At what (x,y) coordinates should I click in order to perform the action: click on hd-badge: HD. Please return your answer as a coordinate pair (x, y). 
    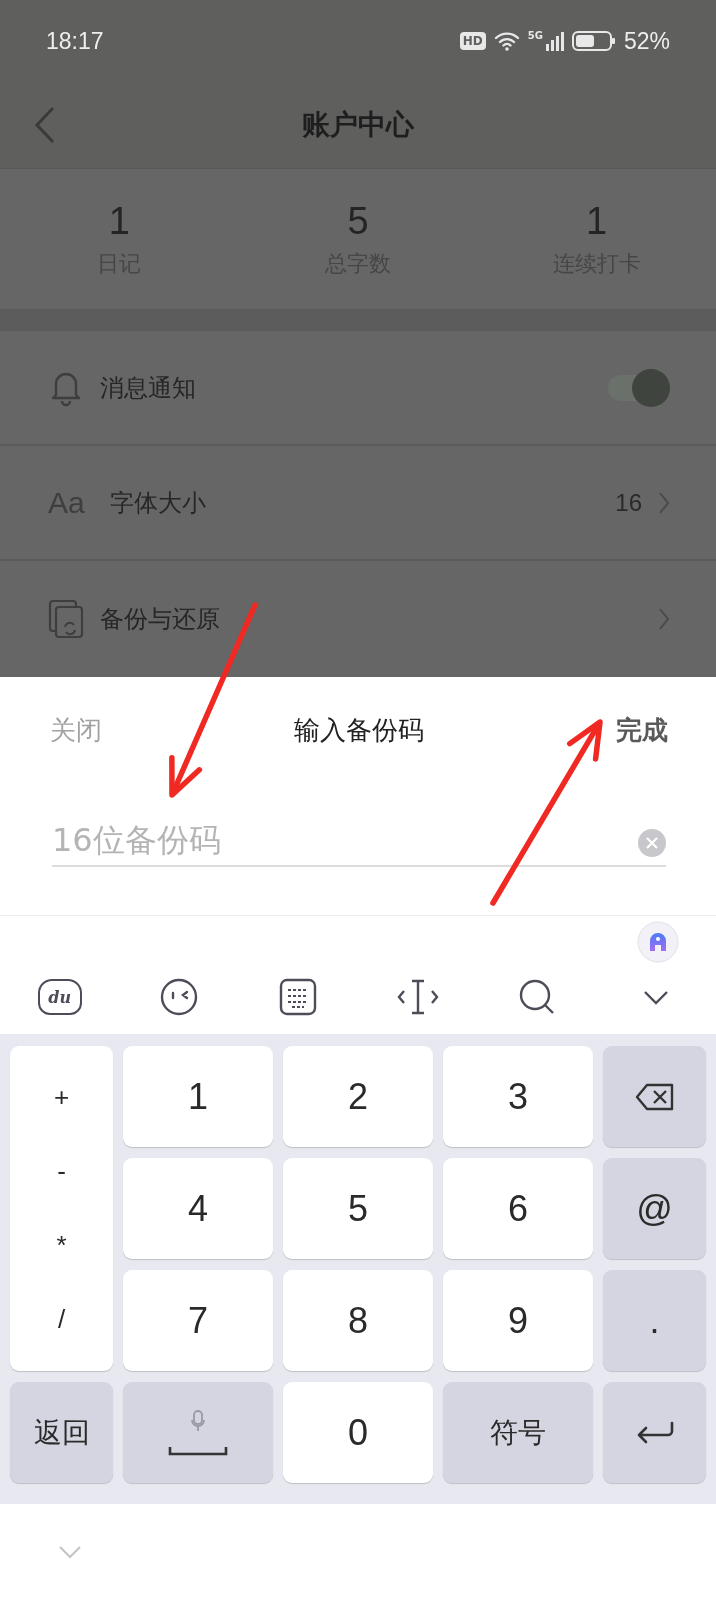
    Looking at the image, I should click on (472, 41).